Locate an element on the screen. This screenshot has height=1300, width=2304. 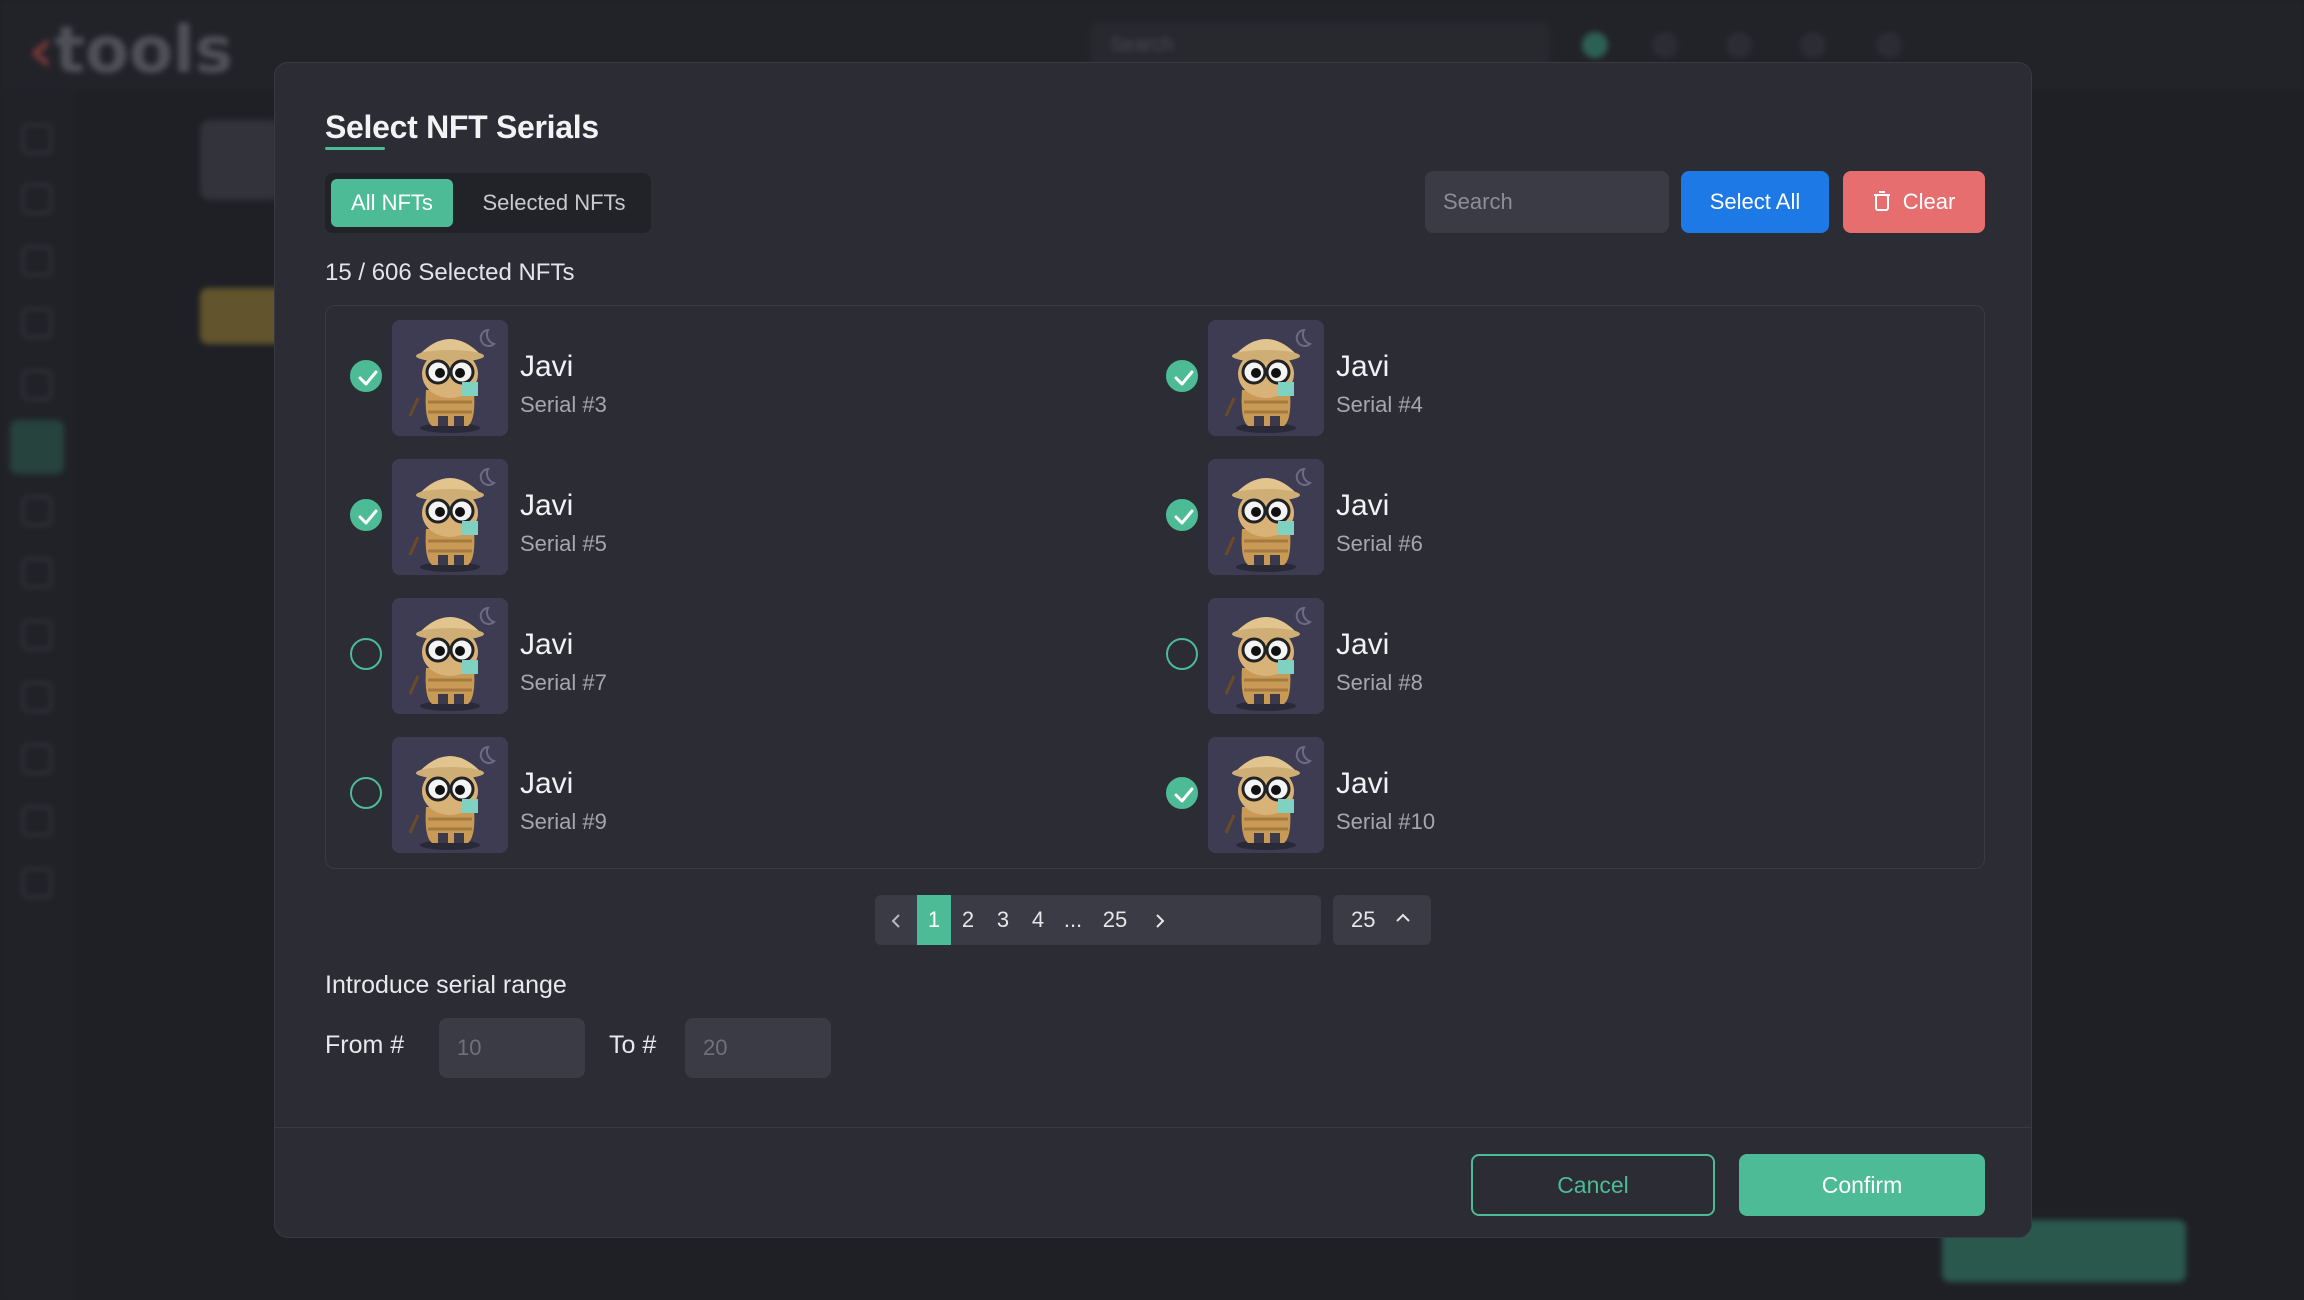
per-page-select: 25 is located at coordinates (1382, 920).